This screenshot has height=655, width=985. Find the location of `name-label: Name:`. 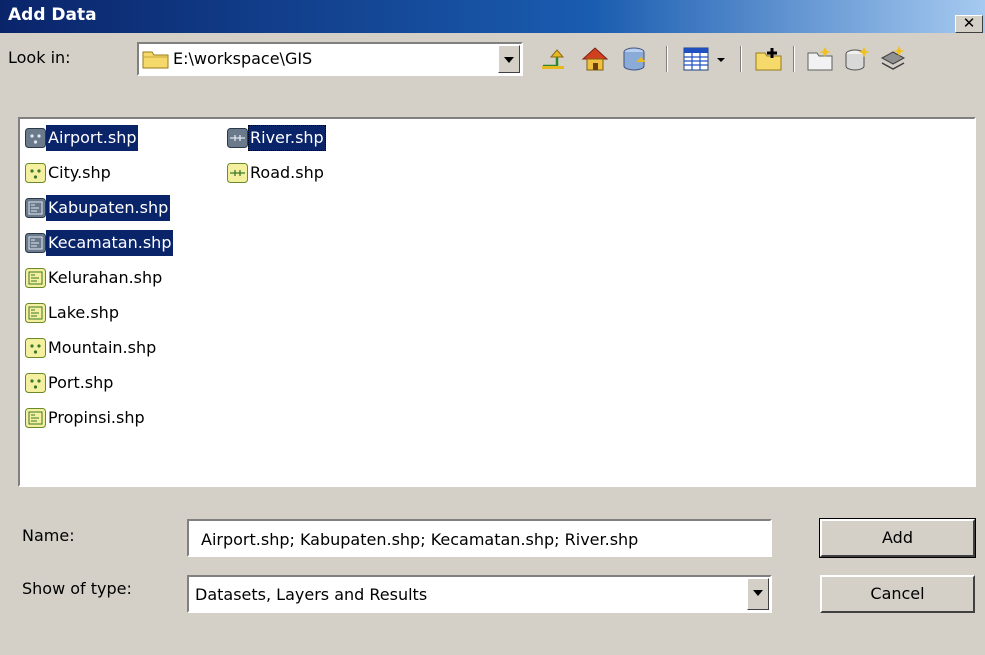

name-label: Name: is located at coordinates (48, 535).